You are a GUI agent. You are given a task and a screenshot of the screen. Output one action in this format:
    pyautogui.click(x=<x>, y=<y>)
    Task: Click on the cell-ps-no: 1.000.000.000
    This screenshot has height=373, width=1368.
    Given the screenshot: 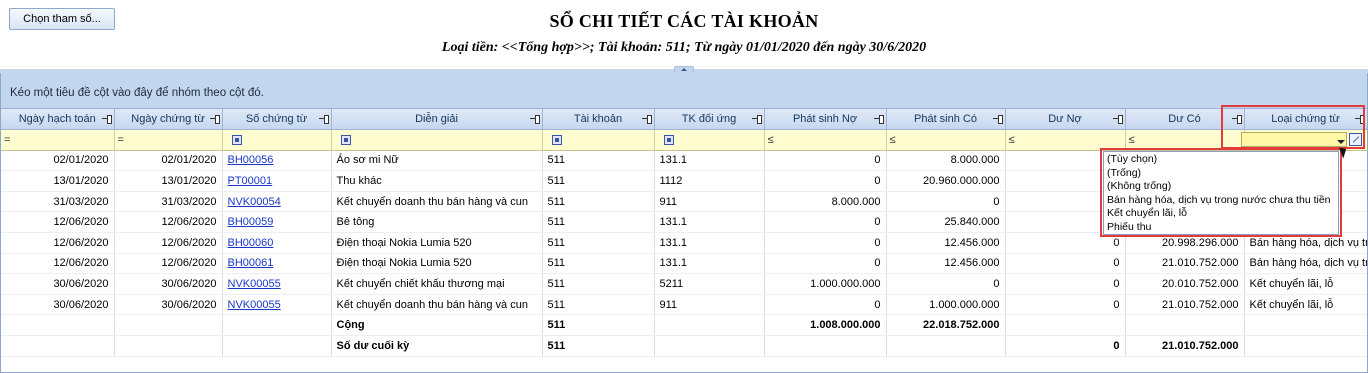 What is the action you would take?
    pyautogui.click(x=825, y=284)
    